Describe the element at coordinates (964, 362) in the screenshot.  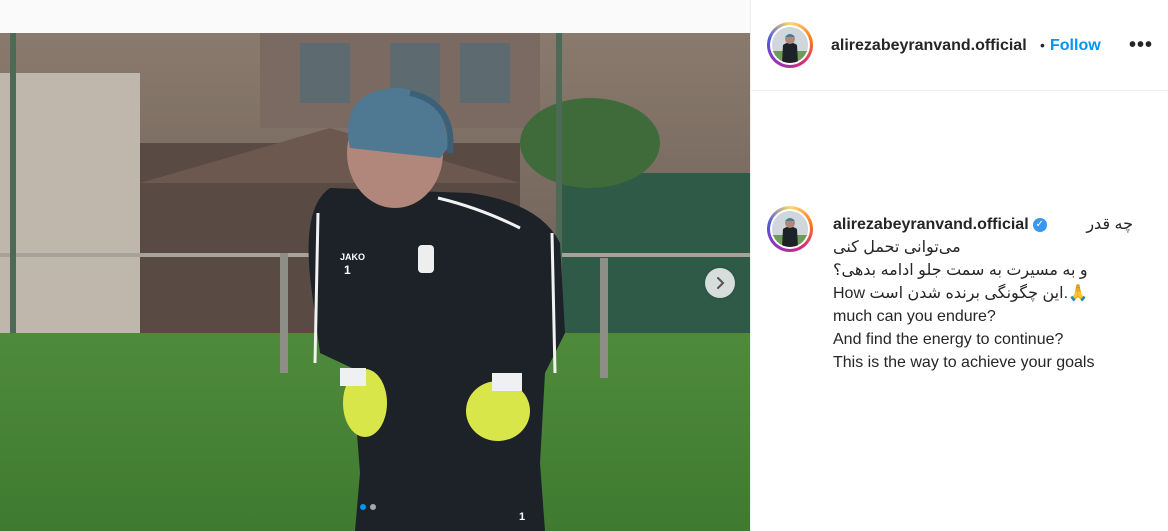
I see `caption-line: This is the way to achieve your goals` at that location.